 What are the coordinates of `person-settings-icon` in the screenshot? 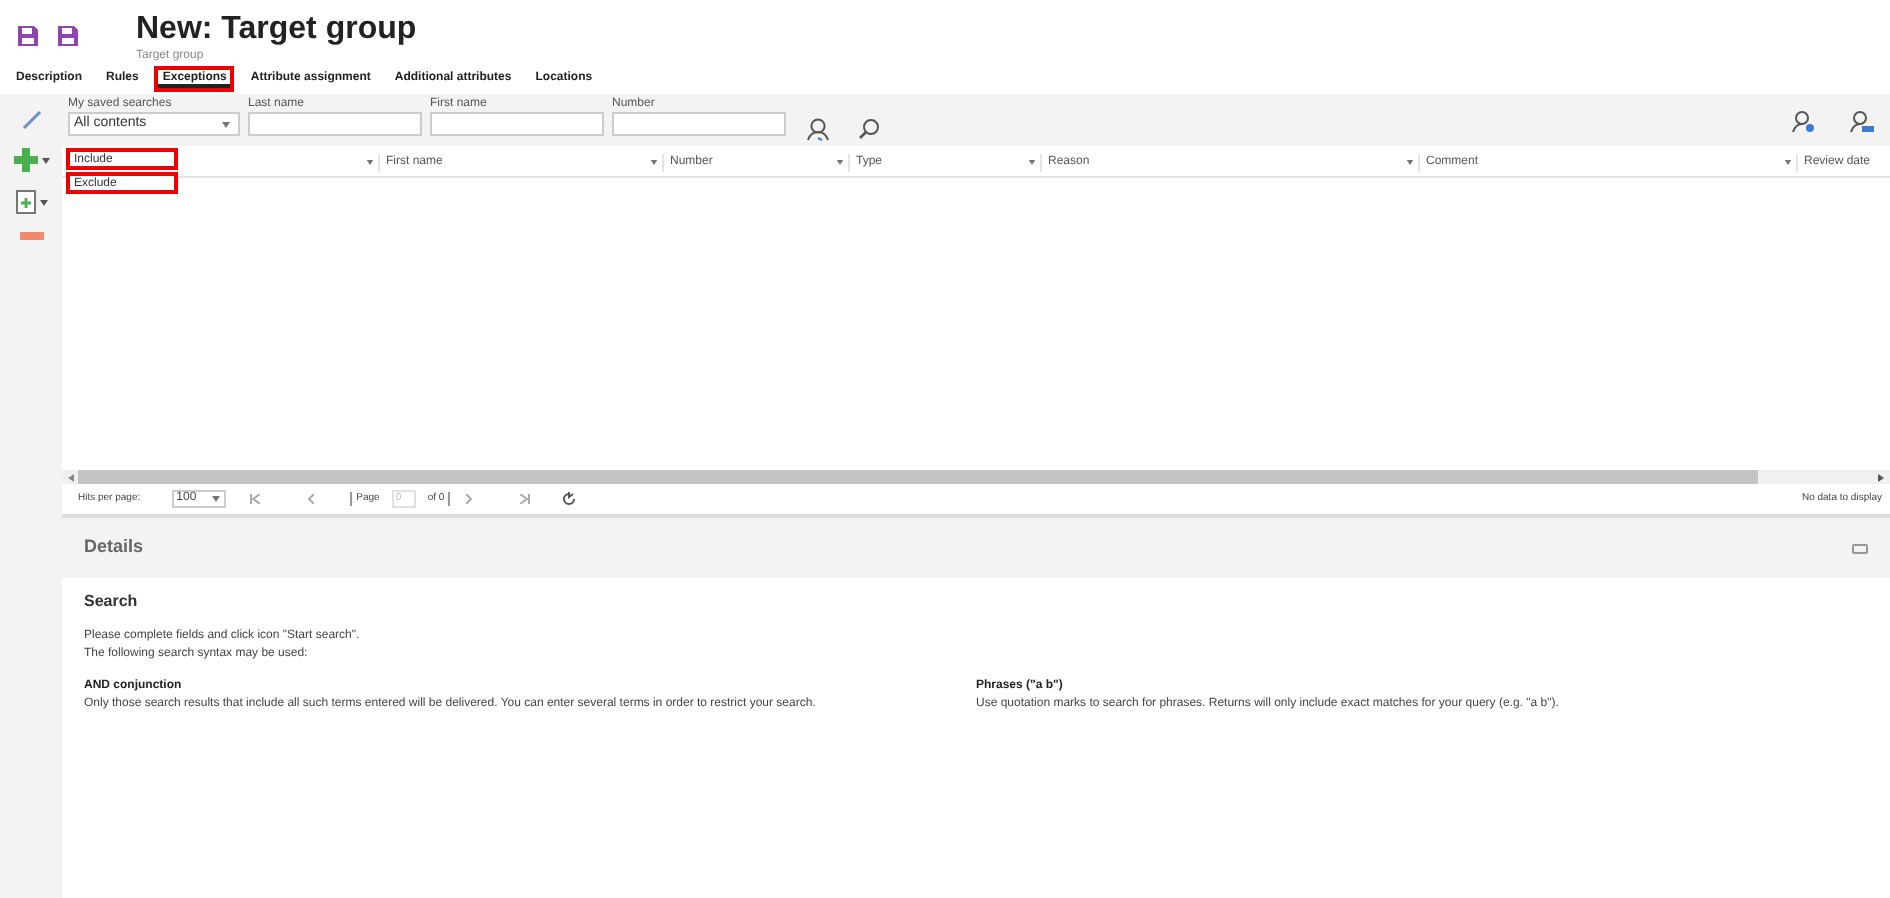 It's located at (1804, 122).